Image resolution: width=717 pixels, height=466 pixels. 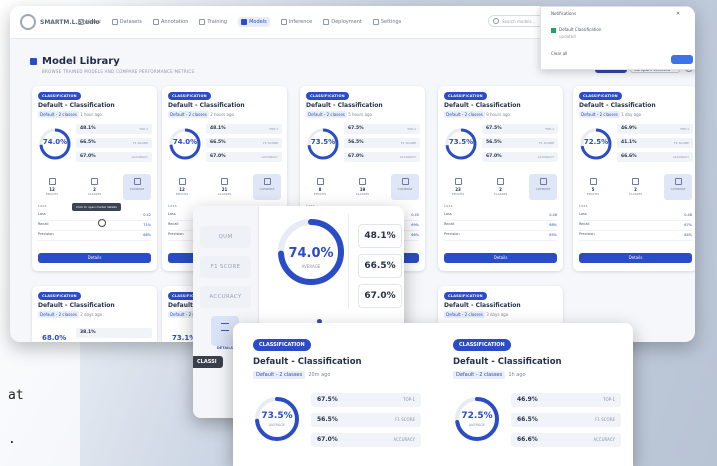 What do you see at coordinates (225, 297) in the screenshot?
I see `tab-accuracy: ACCURACY` at bounding box center [225, 297].